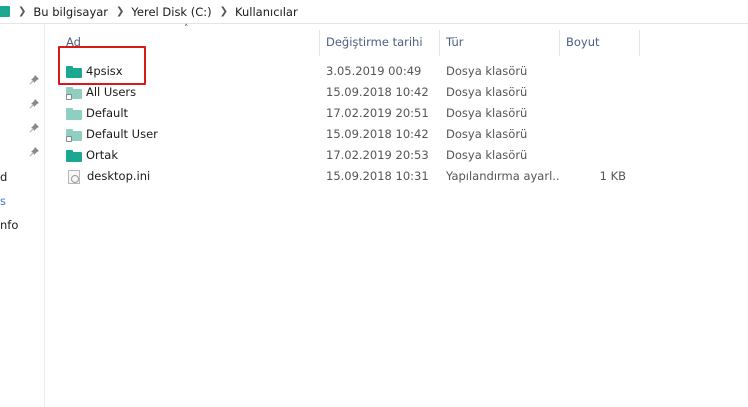 The width and height of the screenshot is (748, 407). What do you see at coordinates (171, 12) in the screenshot?
I see `breadcrumb-item-local-disk: Yerel Disk (C:)` at bounding box center [171, 12].